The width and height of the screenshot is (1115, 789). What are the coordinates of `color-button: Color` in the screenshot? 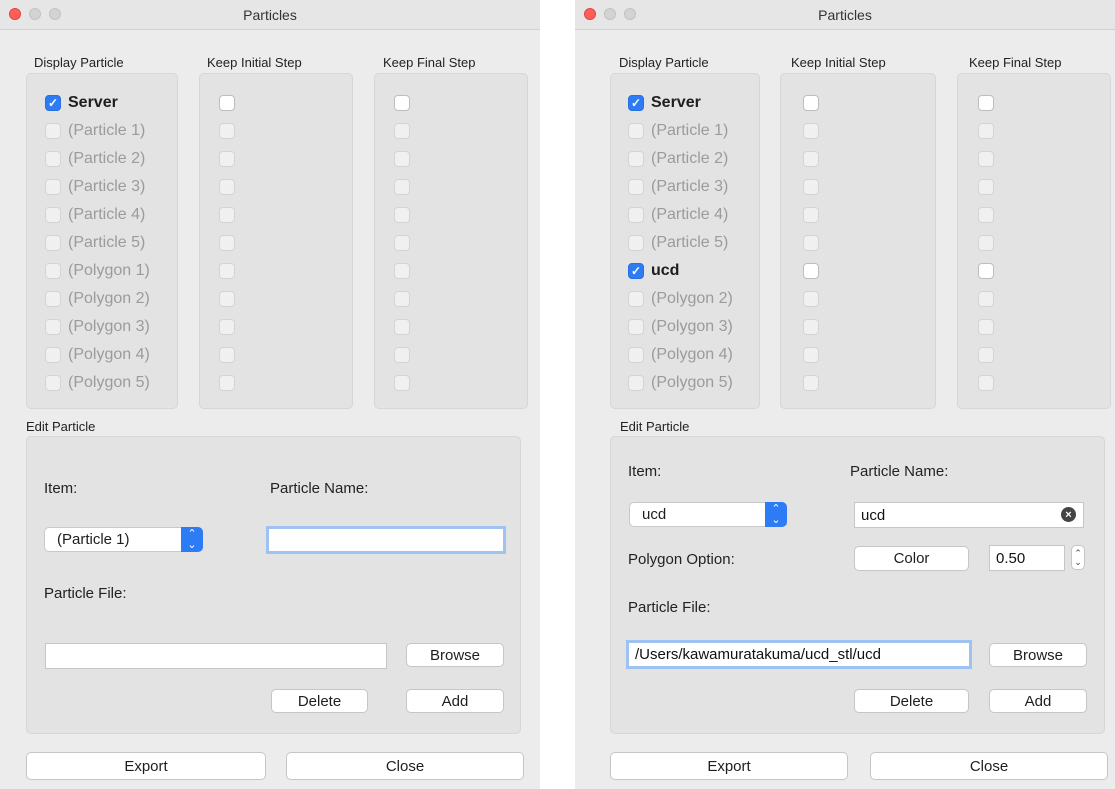 It's located at (911, 558).